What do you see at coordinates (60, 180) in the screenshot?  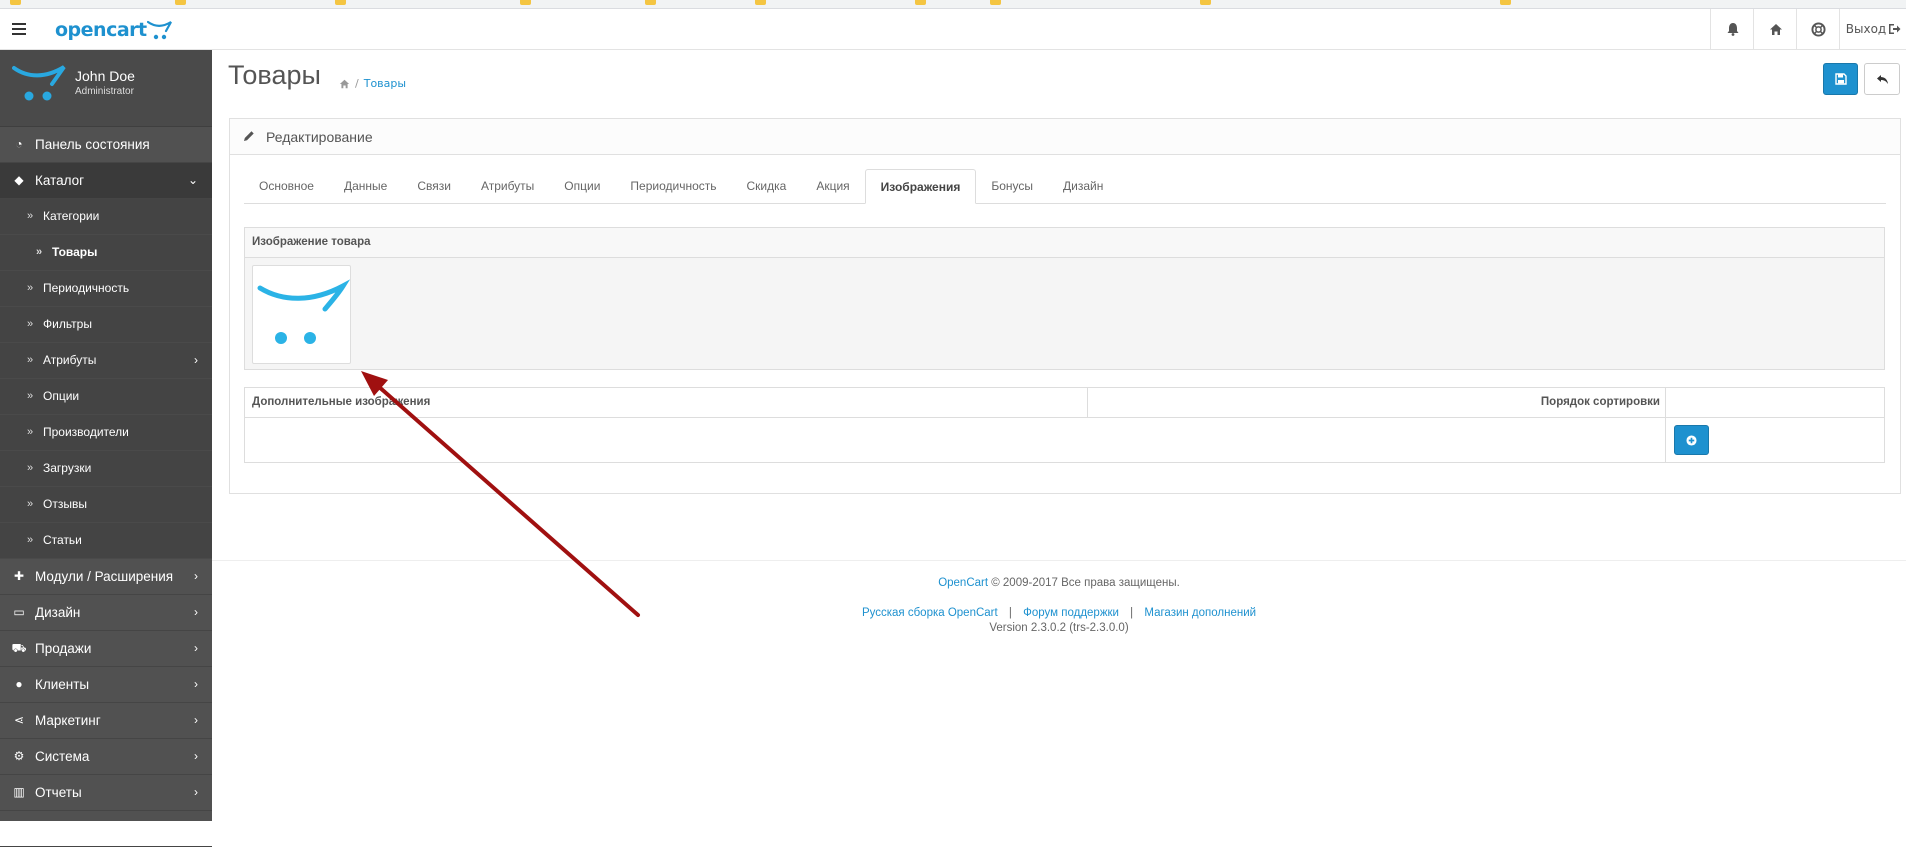 I see `nav-label: Каталог` at bounding box center [60, 180].